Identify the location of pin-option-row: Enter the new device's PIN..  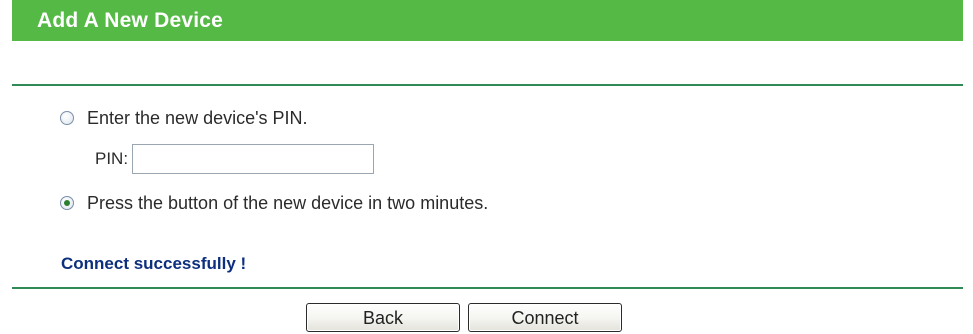
(184, 118).